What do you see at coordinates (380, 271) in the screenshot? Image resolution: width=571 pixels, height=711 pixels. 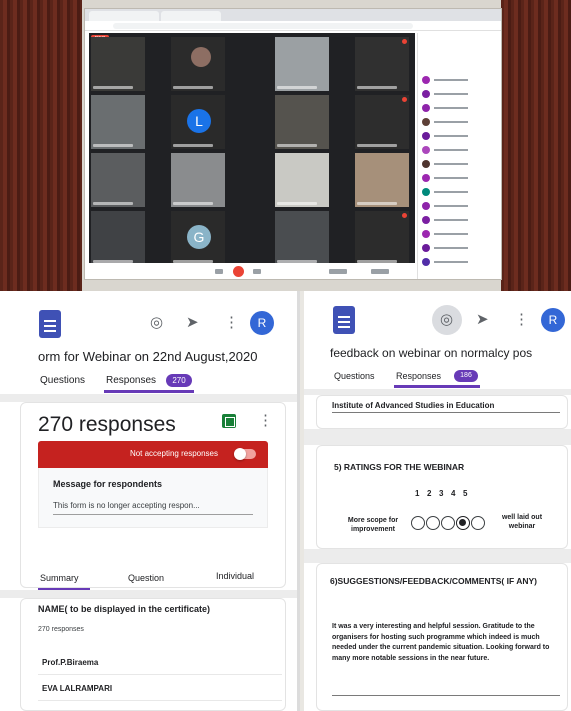 I see `present-now-button` at bounding box center [380, 271].